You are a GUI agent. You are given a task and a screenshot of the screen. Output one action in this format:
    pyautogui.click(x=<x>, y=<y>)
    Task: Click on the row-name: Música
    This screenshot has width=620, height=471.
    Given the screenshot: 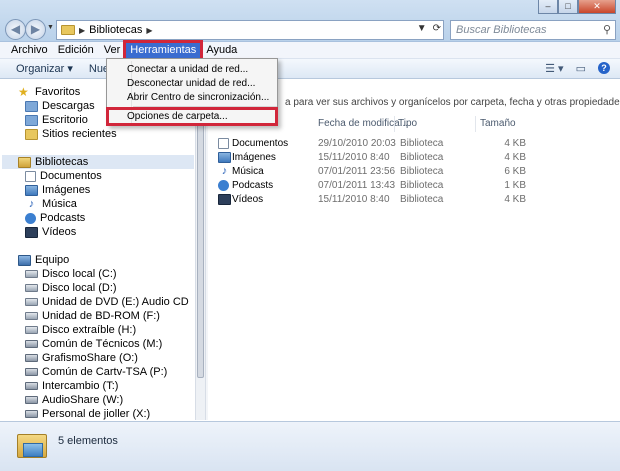 What is the action you would take?
    pyautogui.click(x=248, y=171)
    